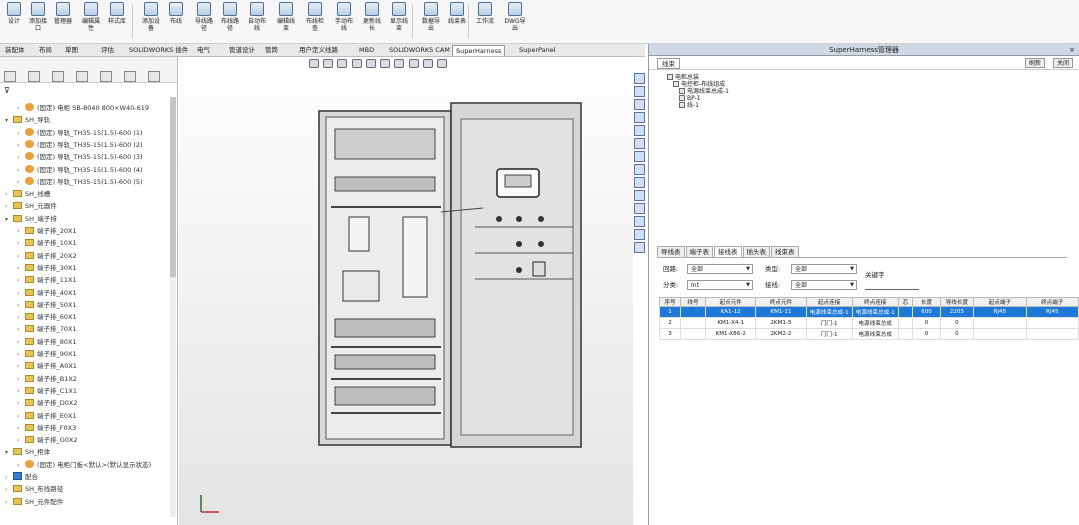  Describe the element at coordinates (80, 133) in the screenshot. I see `tree-node: › (固定) 导轨_TH35-15(1.5)-600 (1)` at that location.